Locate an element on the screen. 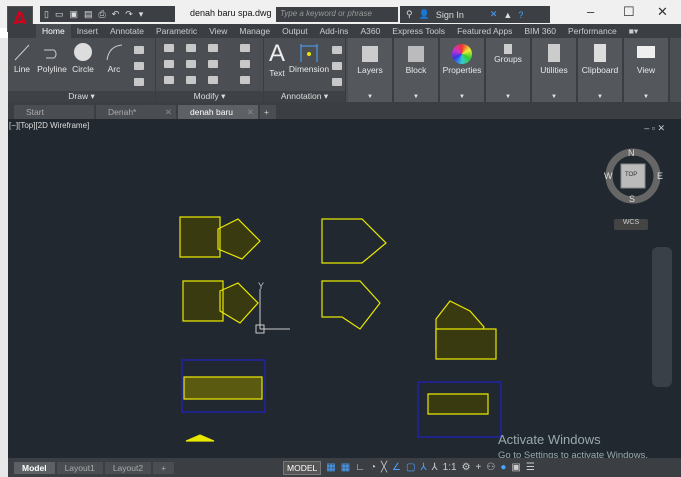 The width and height of the screenshot is (681, 477). table-icon is located at coordinates (337, 82).